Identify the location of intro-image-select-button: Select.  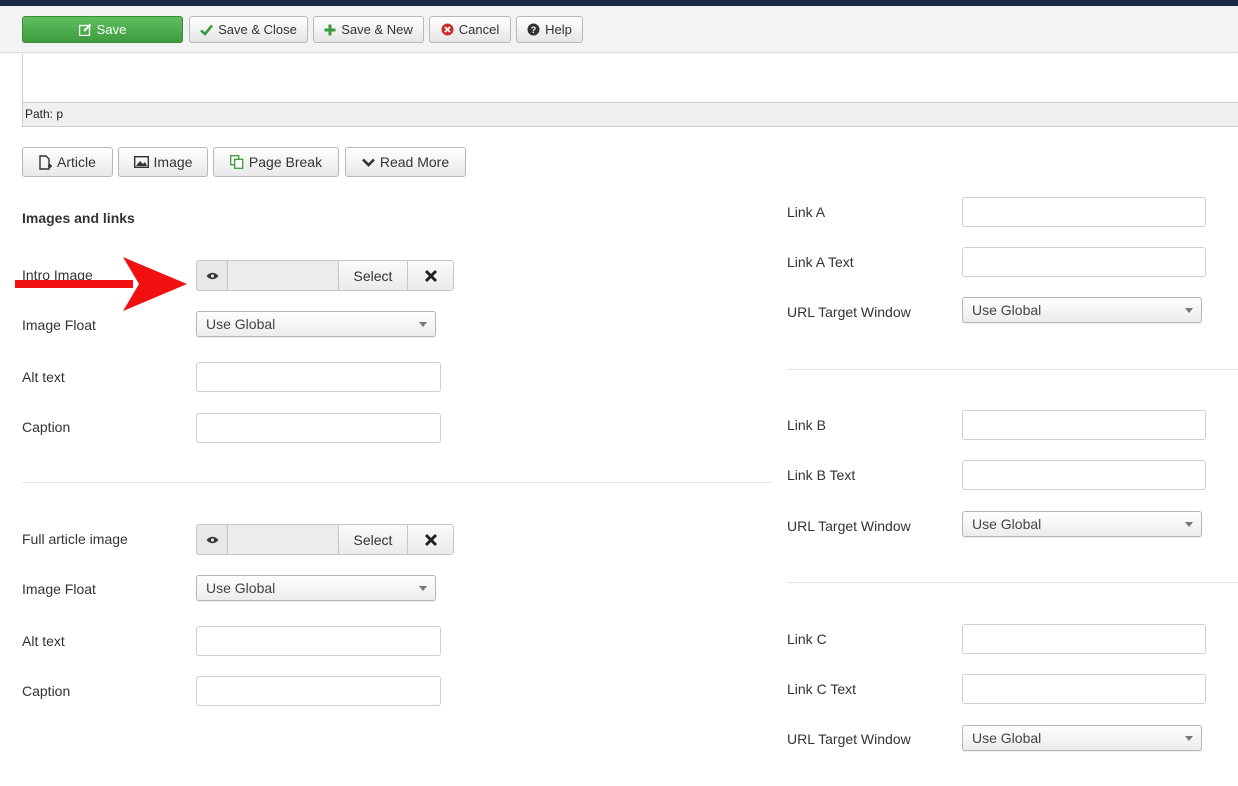
(373, 275).